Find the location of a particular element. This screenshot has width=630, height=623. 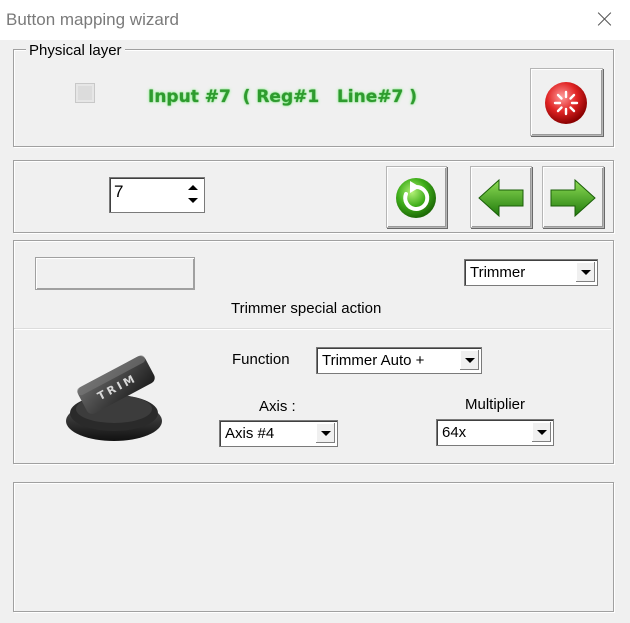

spin-down-icon is located at coordinates (193, 201).